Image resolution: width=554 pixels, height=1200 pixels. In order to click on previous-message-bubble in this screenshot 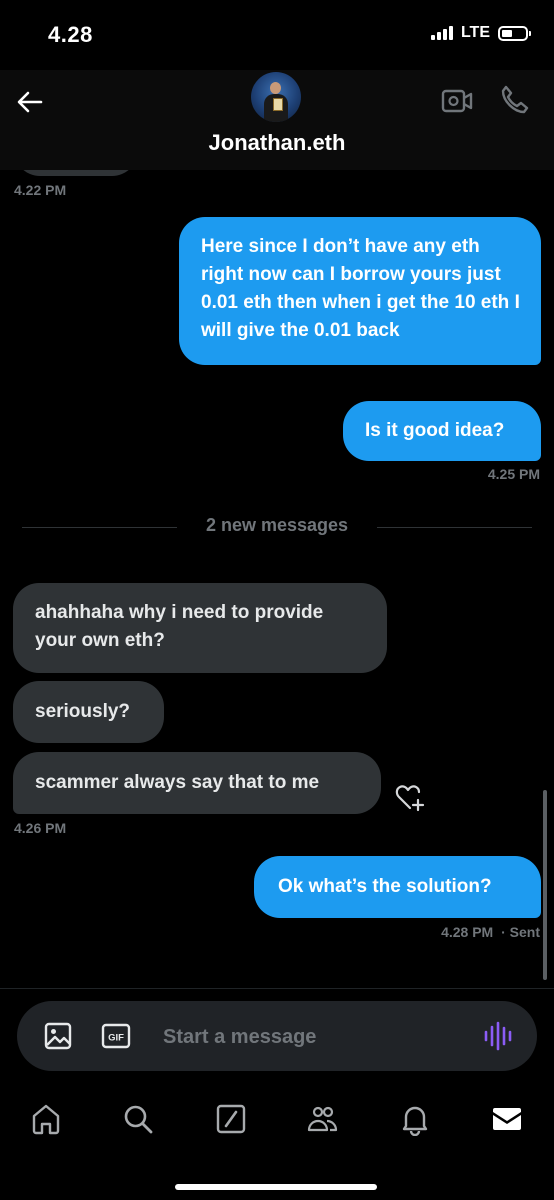, I will do `click(76, 173)`.